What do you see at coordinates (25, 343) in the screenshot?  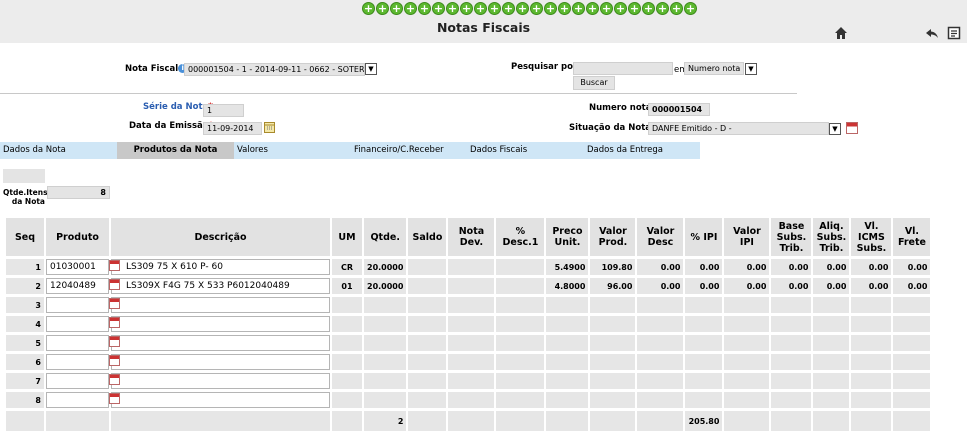 I see `cell-seq: 5` at bounding box center [25, 343].